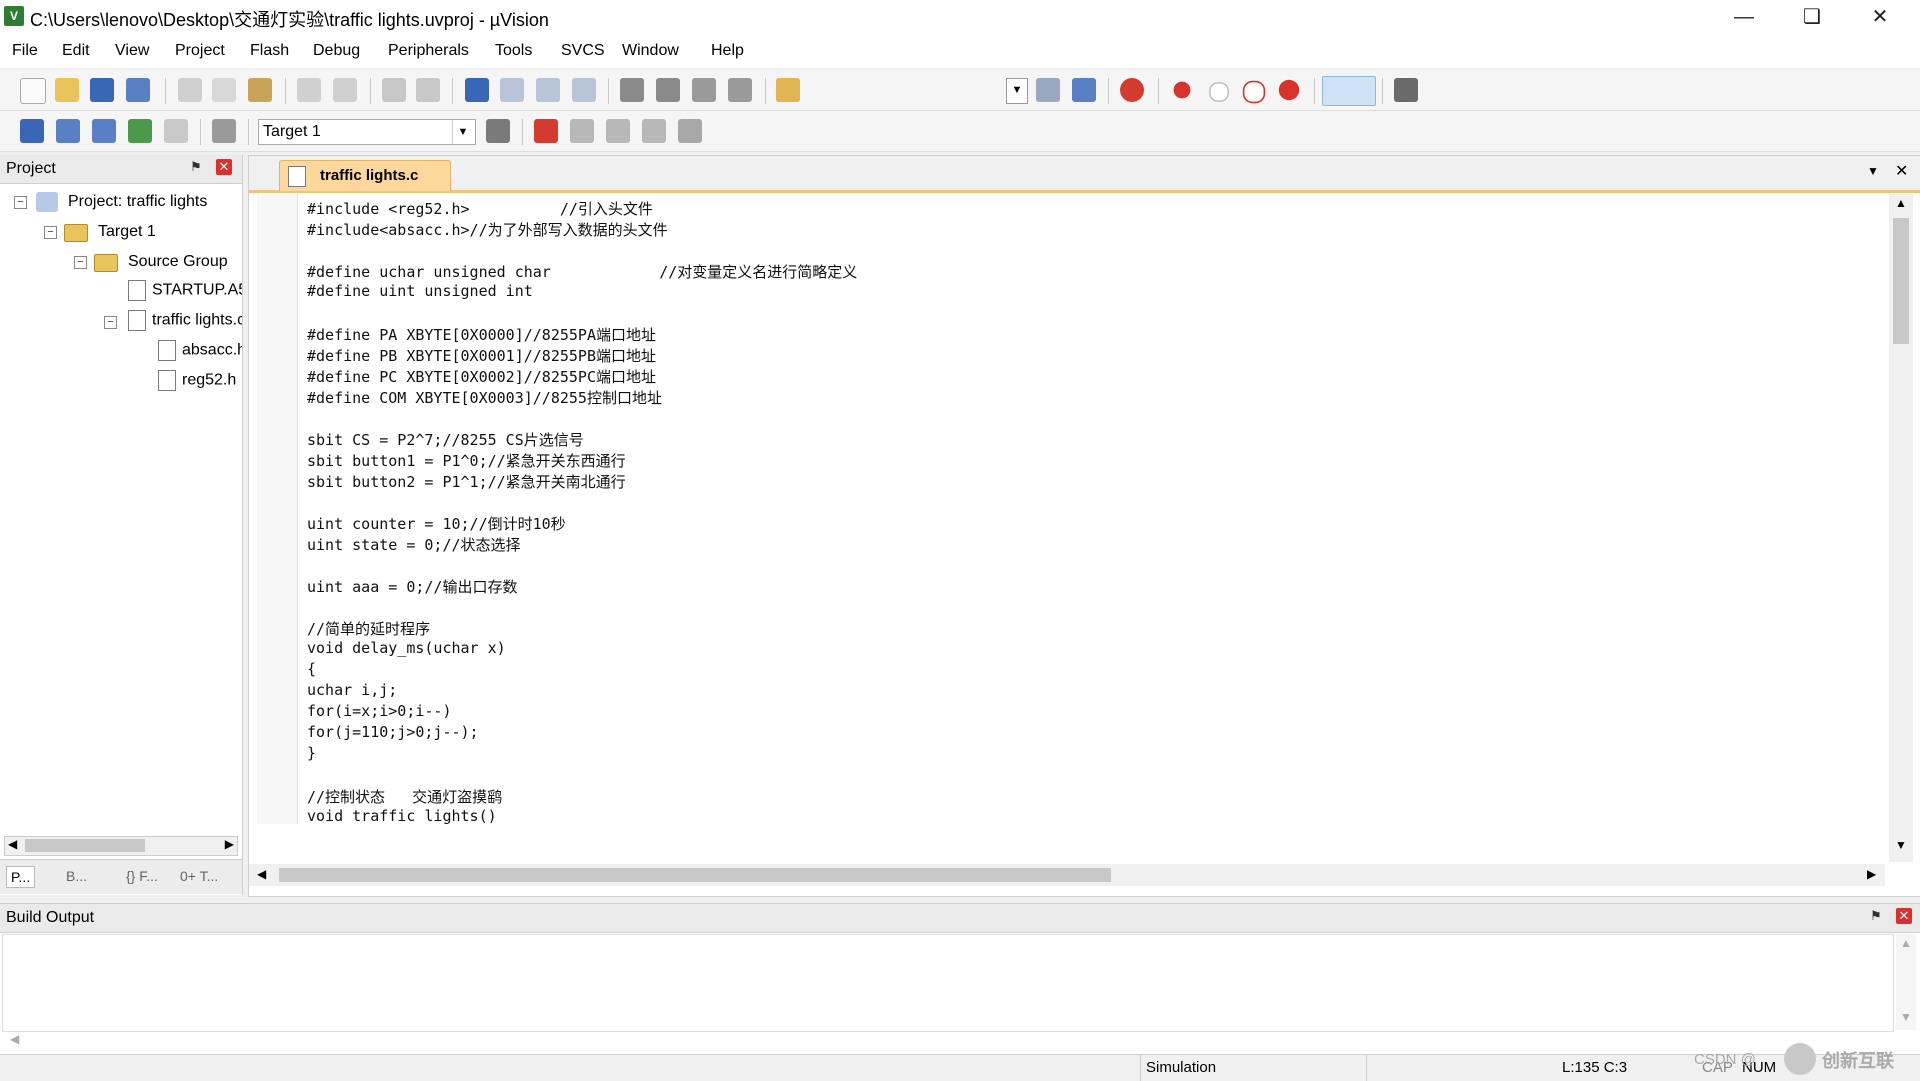 The height and width of the screenshot is (1081, 1920). I want to click on menu-window: Window, so click(650, 51).